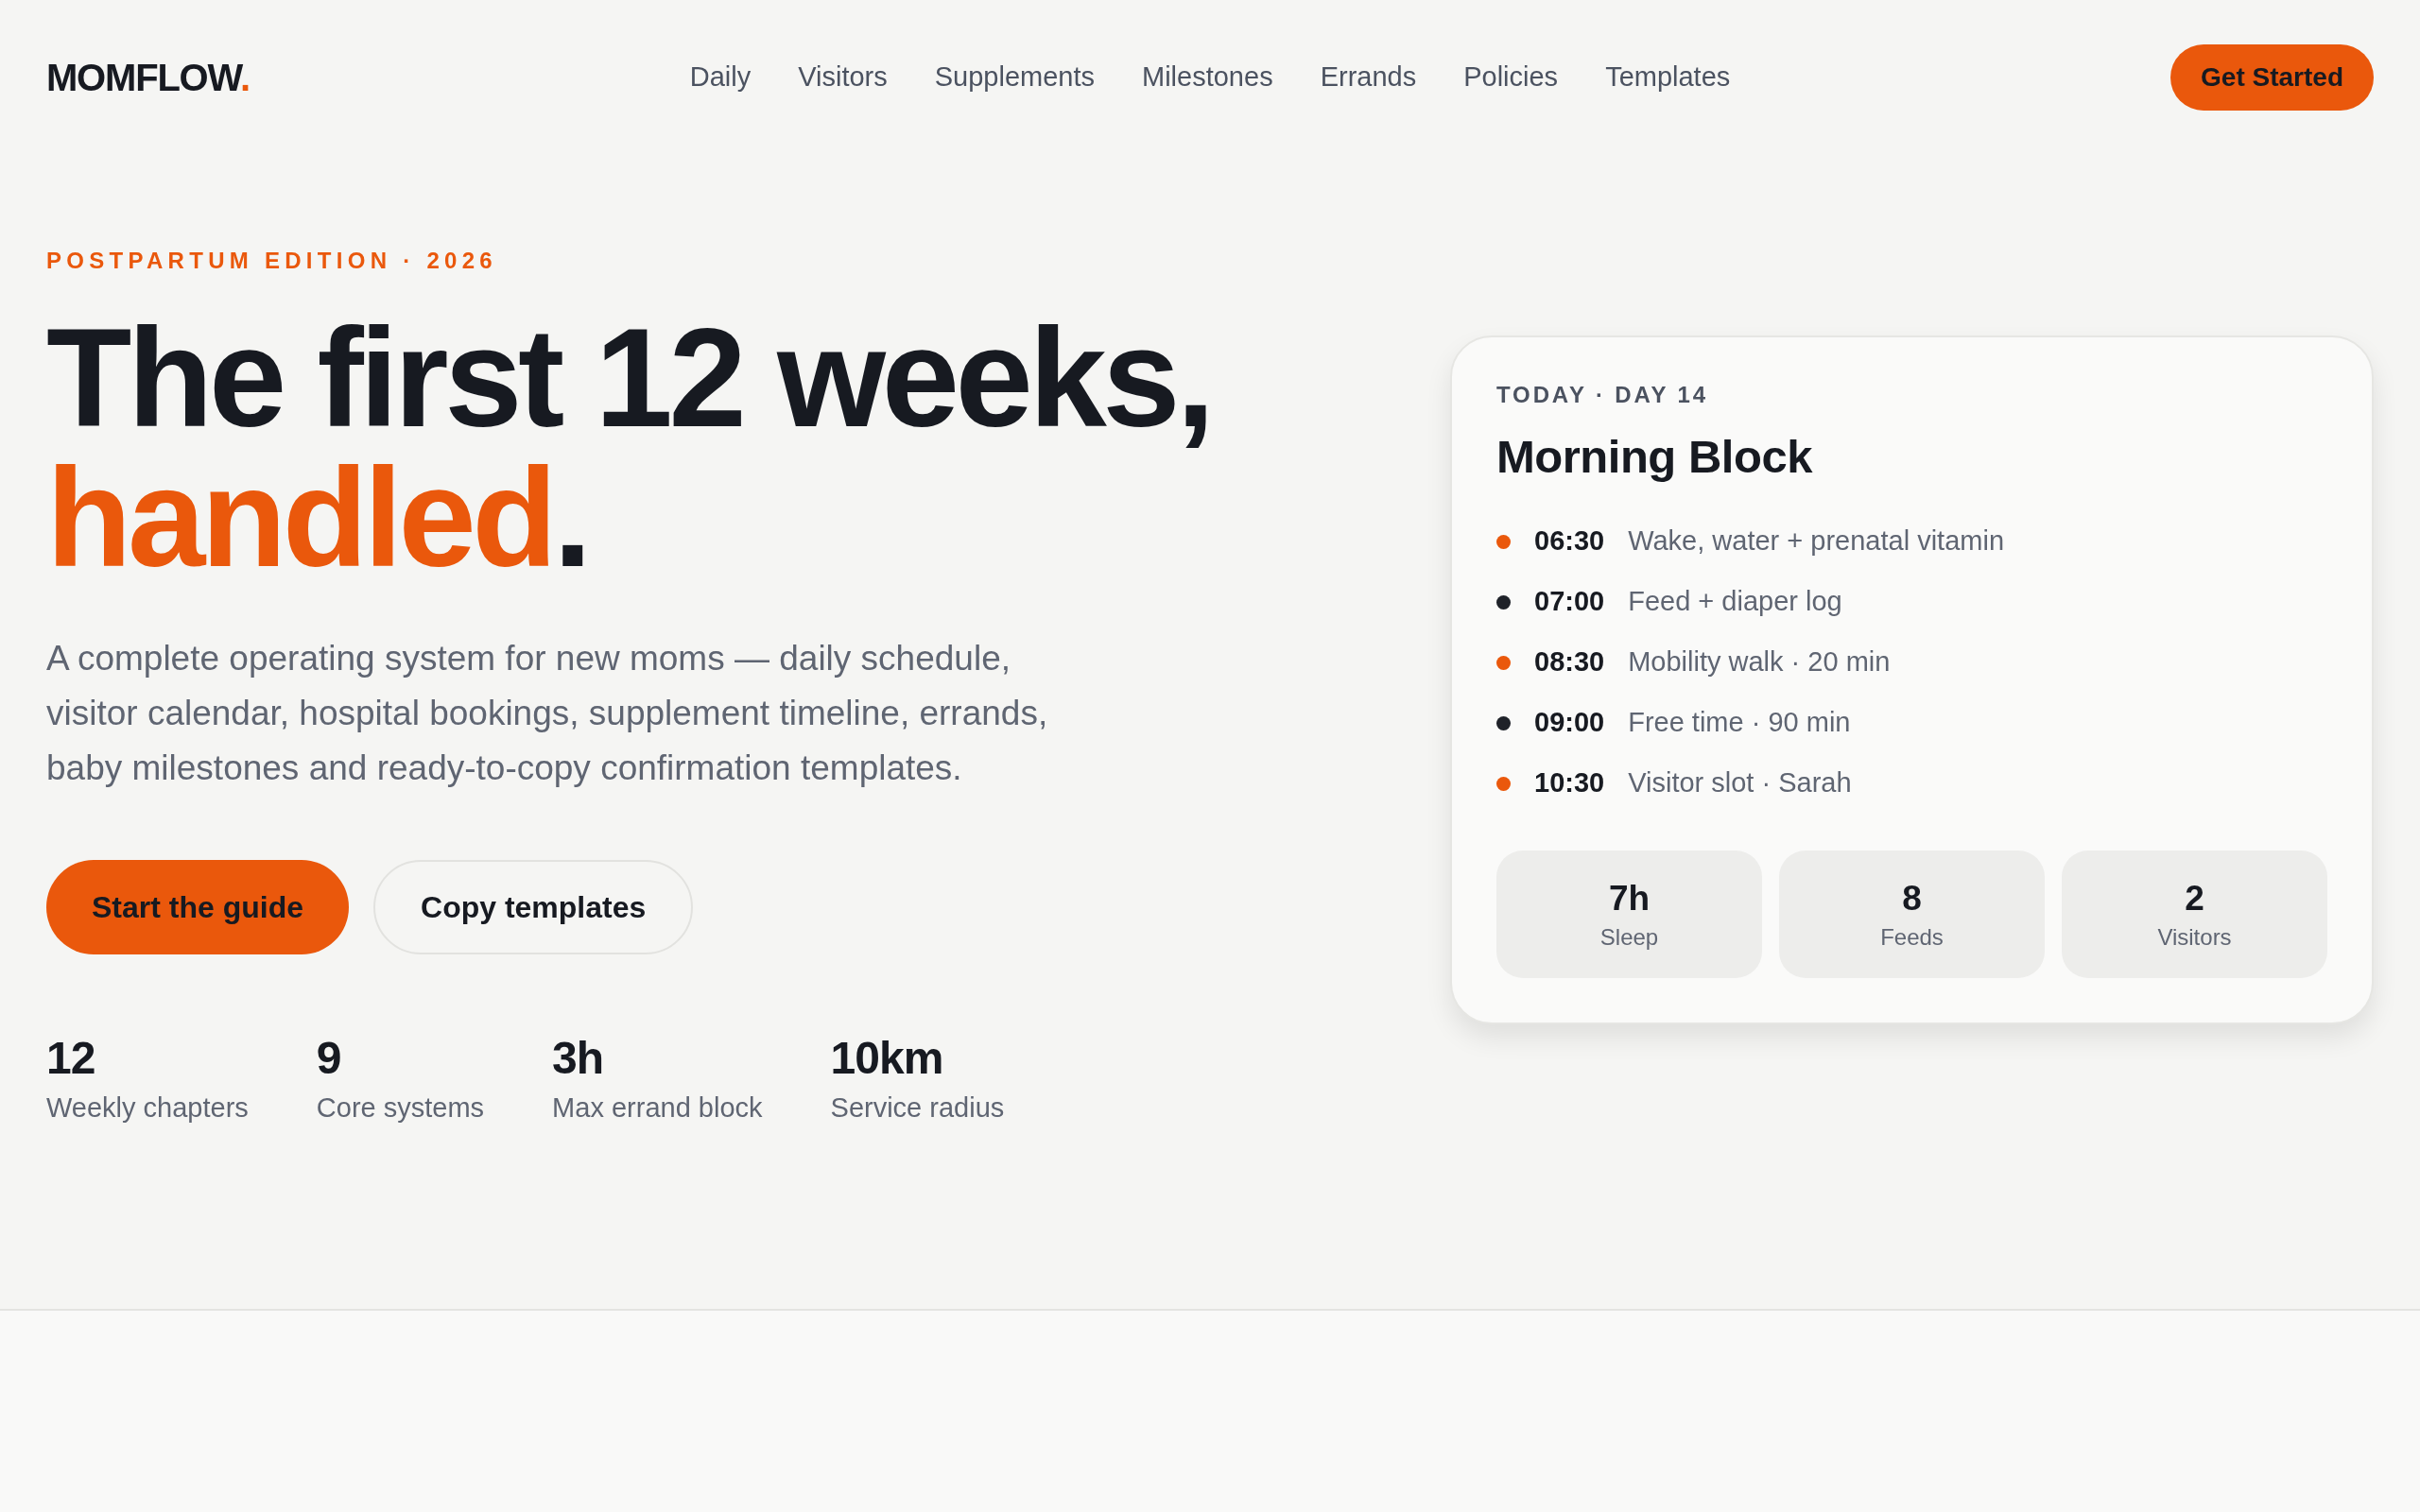  What do you see at coordinates (1654, 457) in the screenshot?
I see `card-title: Morning Block` at bounding box center [1654, 457].